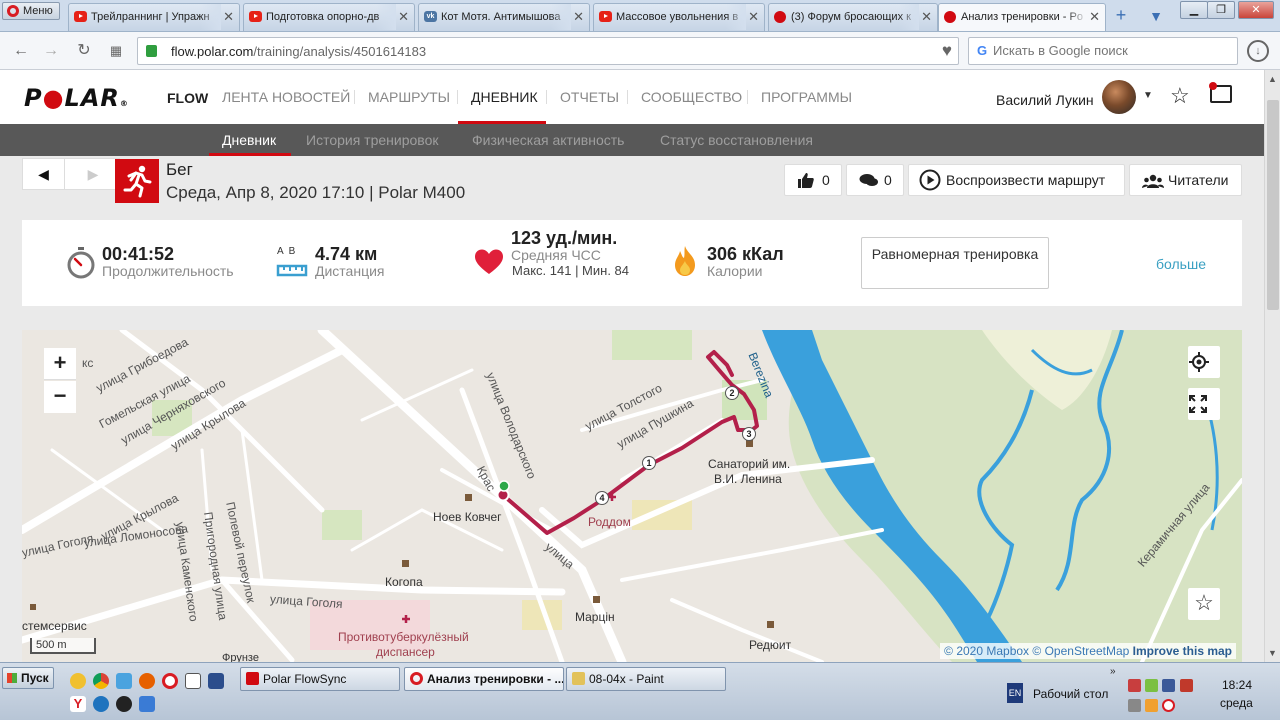 The height and width of the screenshot is (720, 1280). I want to click on zoom-out-button: −, so click(60, 397).